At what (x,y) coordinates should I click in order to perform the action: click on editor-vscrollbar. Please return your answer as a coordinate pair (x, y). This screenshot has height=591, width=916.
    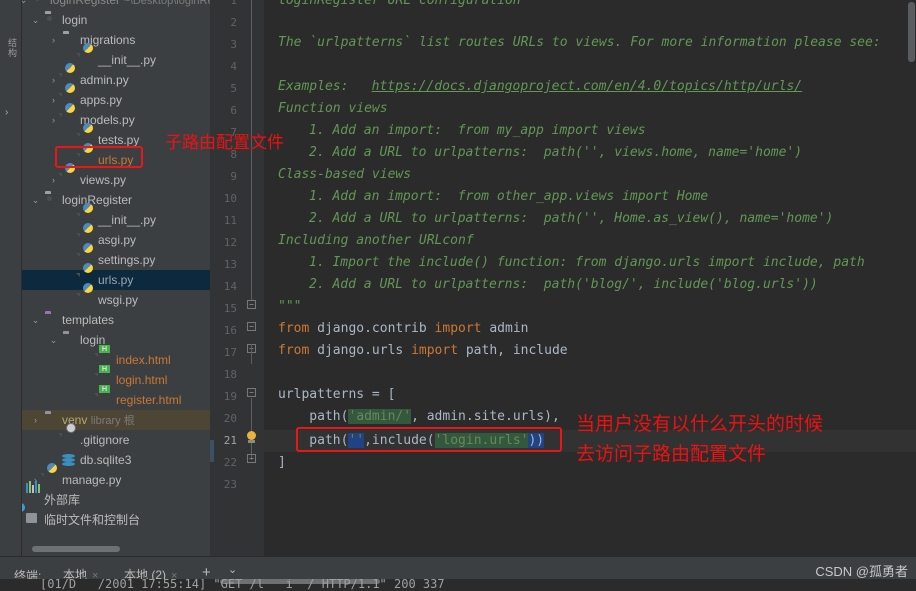
    Looking at the image, I should click on (911, 32).